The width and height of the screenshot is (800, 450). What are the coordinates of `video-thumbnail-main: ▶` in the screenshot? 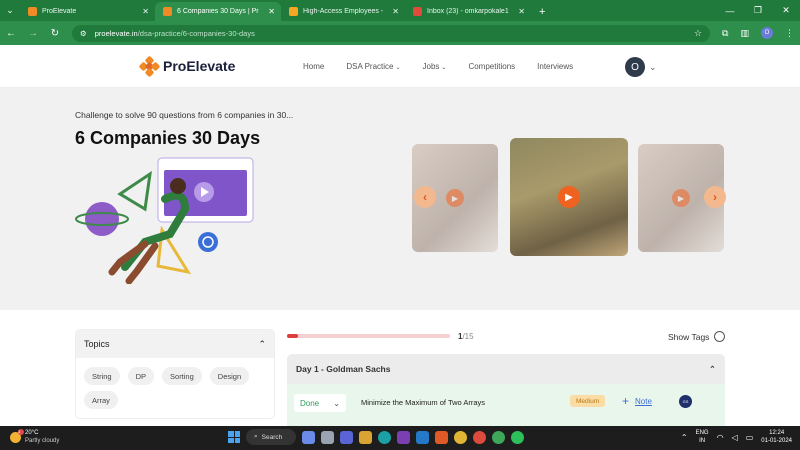 It's located at (569, 197).